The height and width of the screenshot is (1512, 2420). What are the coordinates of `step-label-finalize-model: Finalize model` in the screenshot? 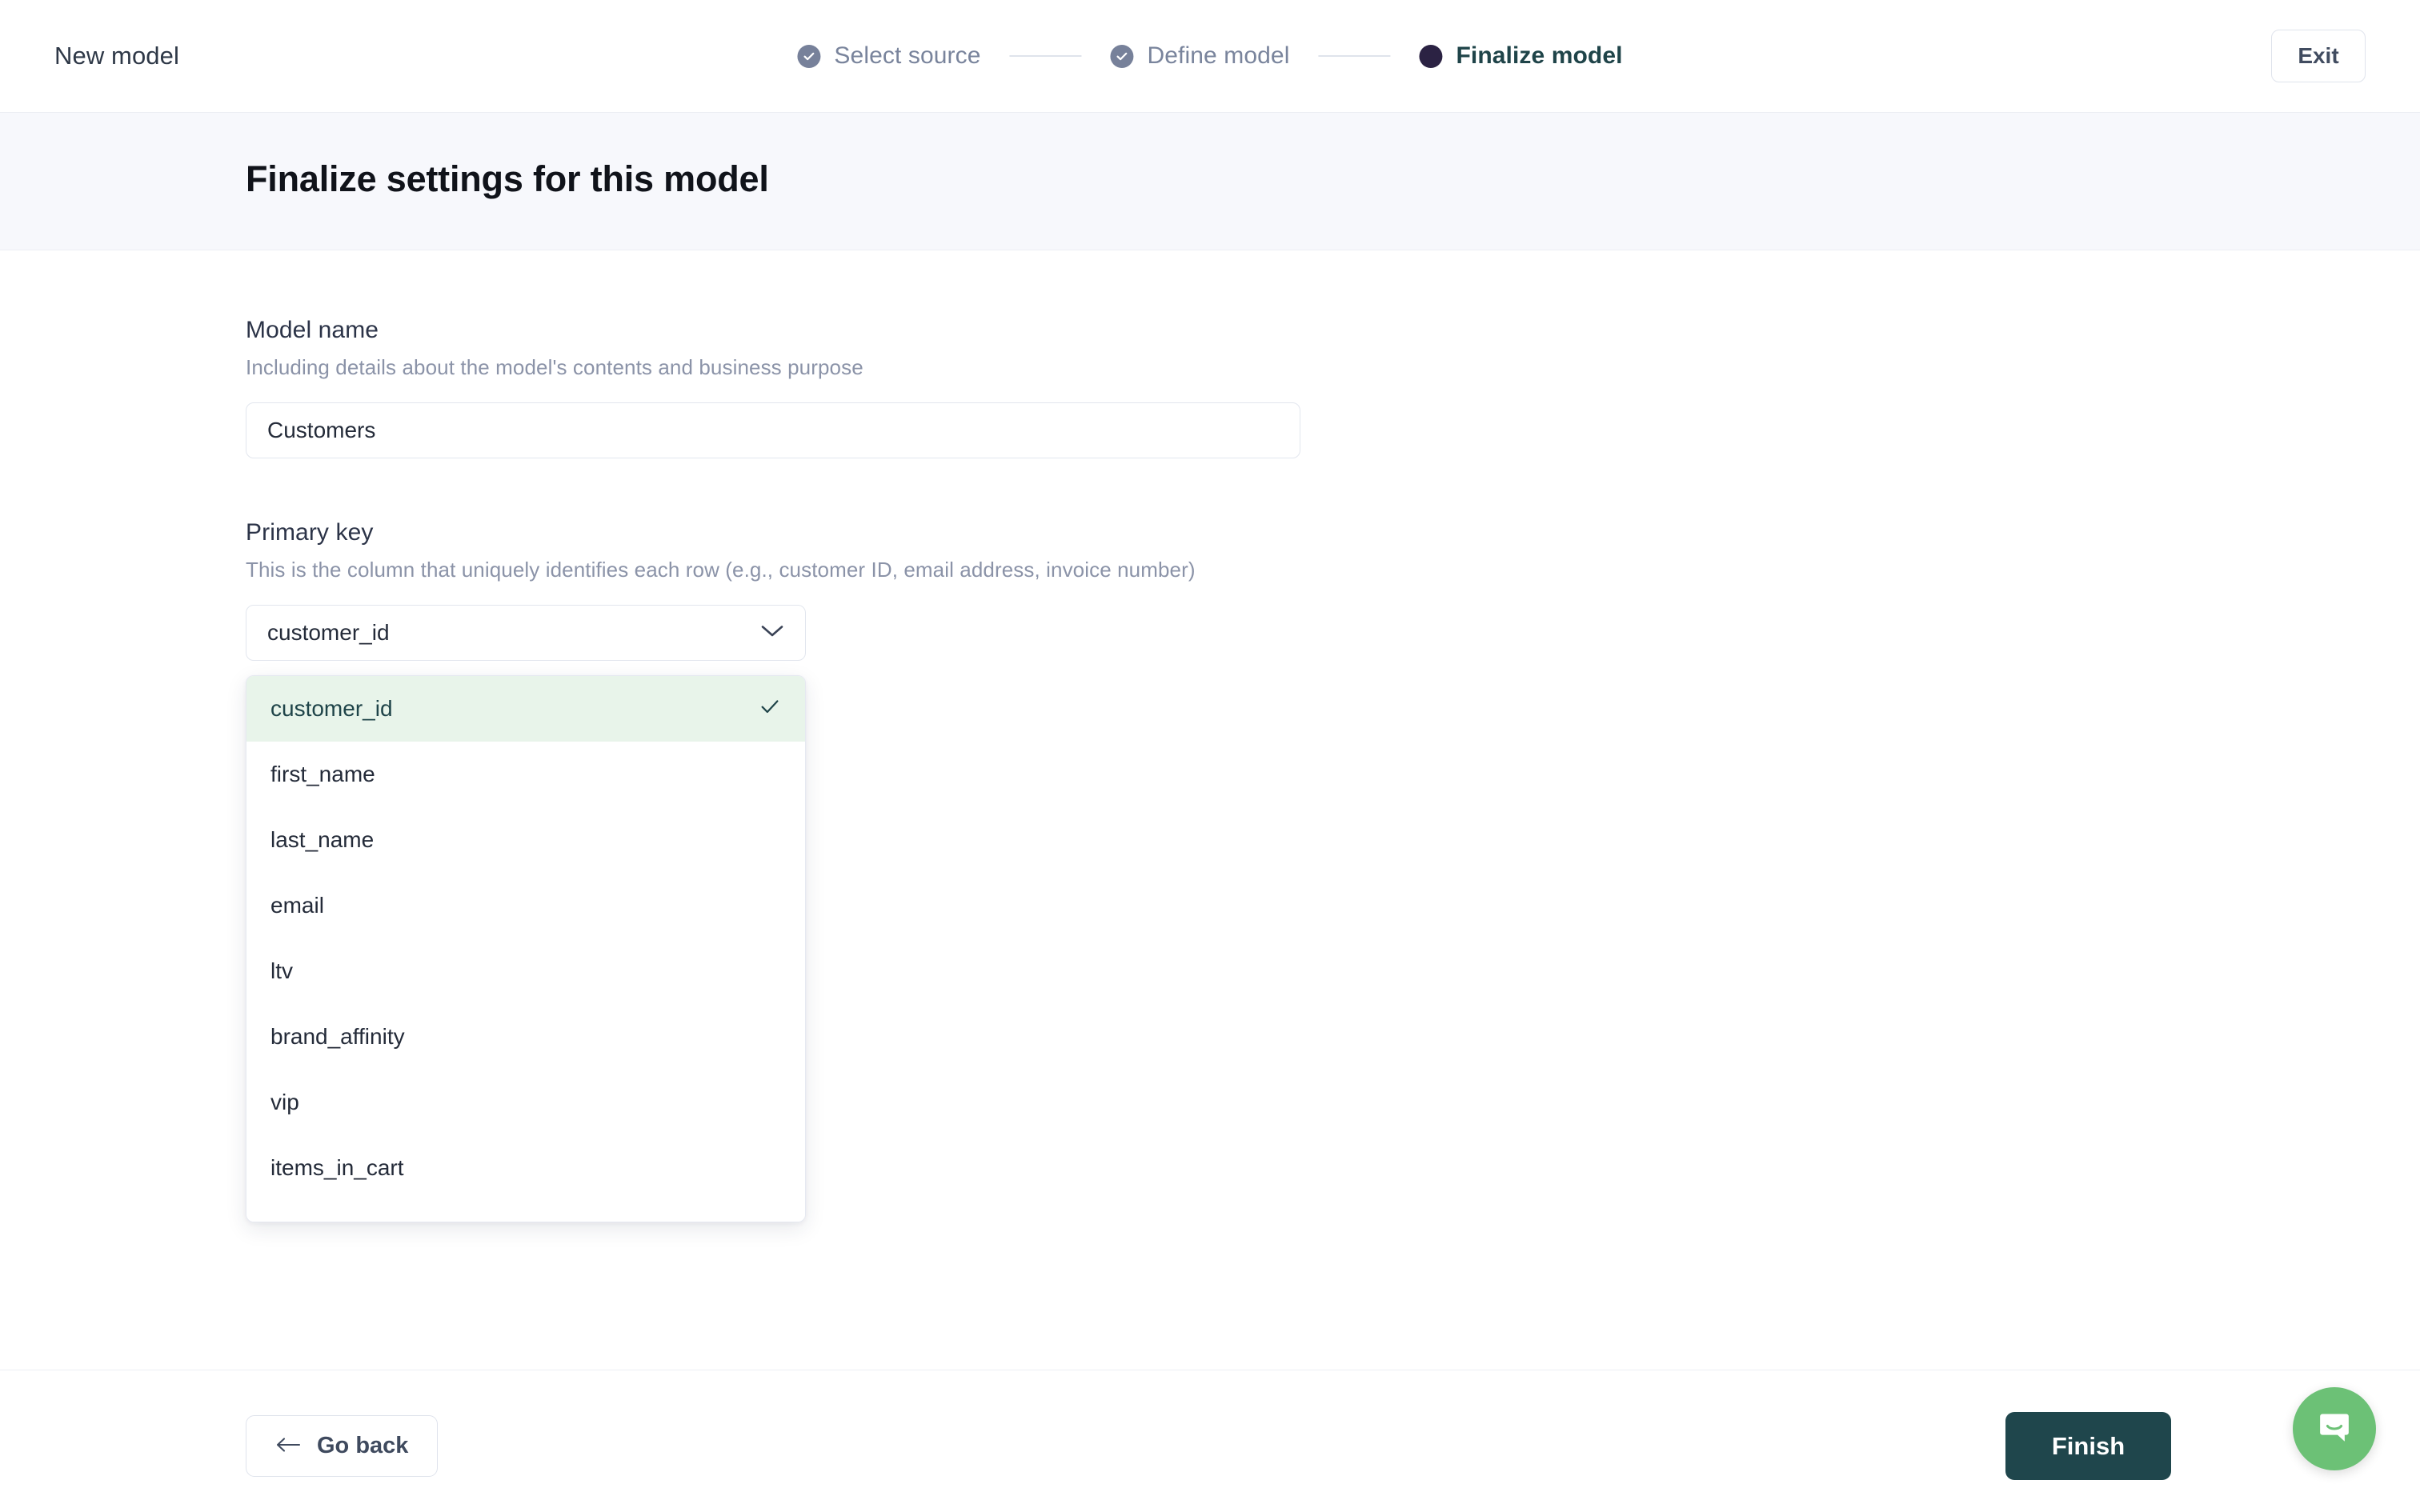 It's located at (1539, 55).